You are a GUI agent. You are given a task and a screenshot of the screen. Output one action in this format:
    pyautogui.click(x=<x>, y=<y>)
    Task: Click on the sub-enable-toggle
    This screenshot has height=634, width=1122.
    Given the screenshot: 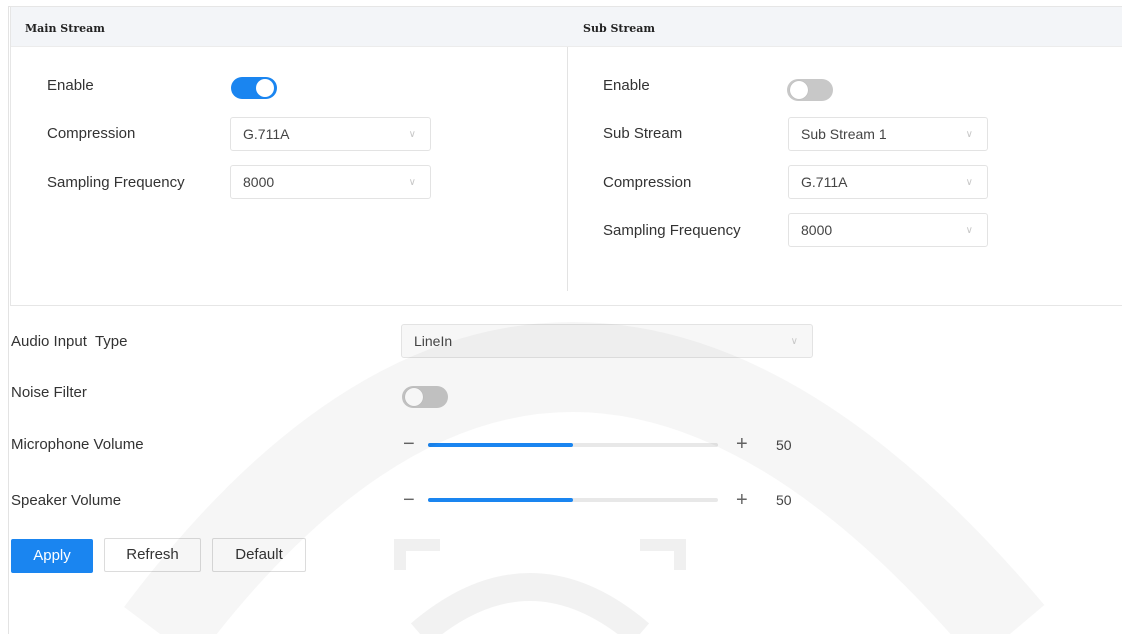 What is the action you would take?
    pyautogui.click(x=810, y=90)
    